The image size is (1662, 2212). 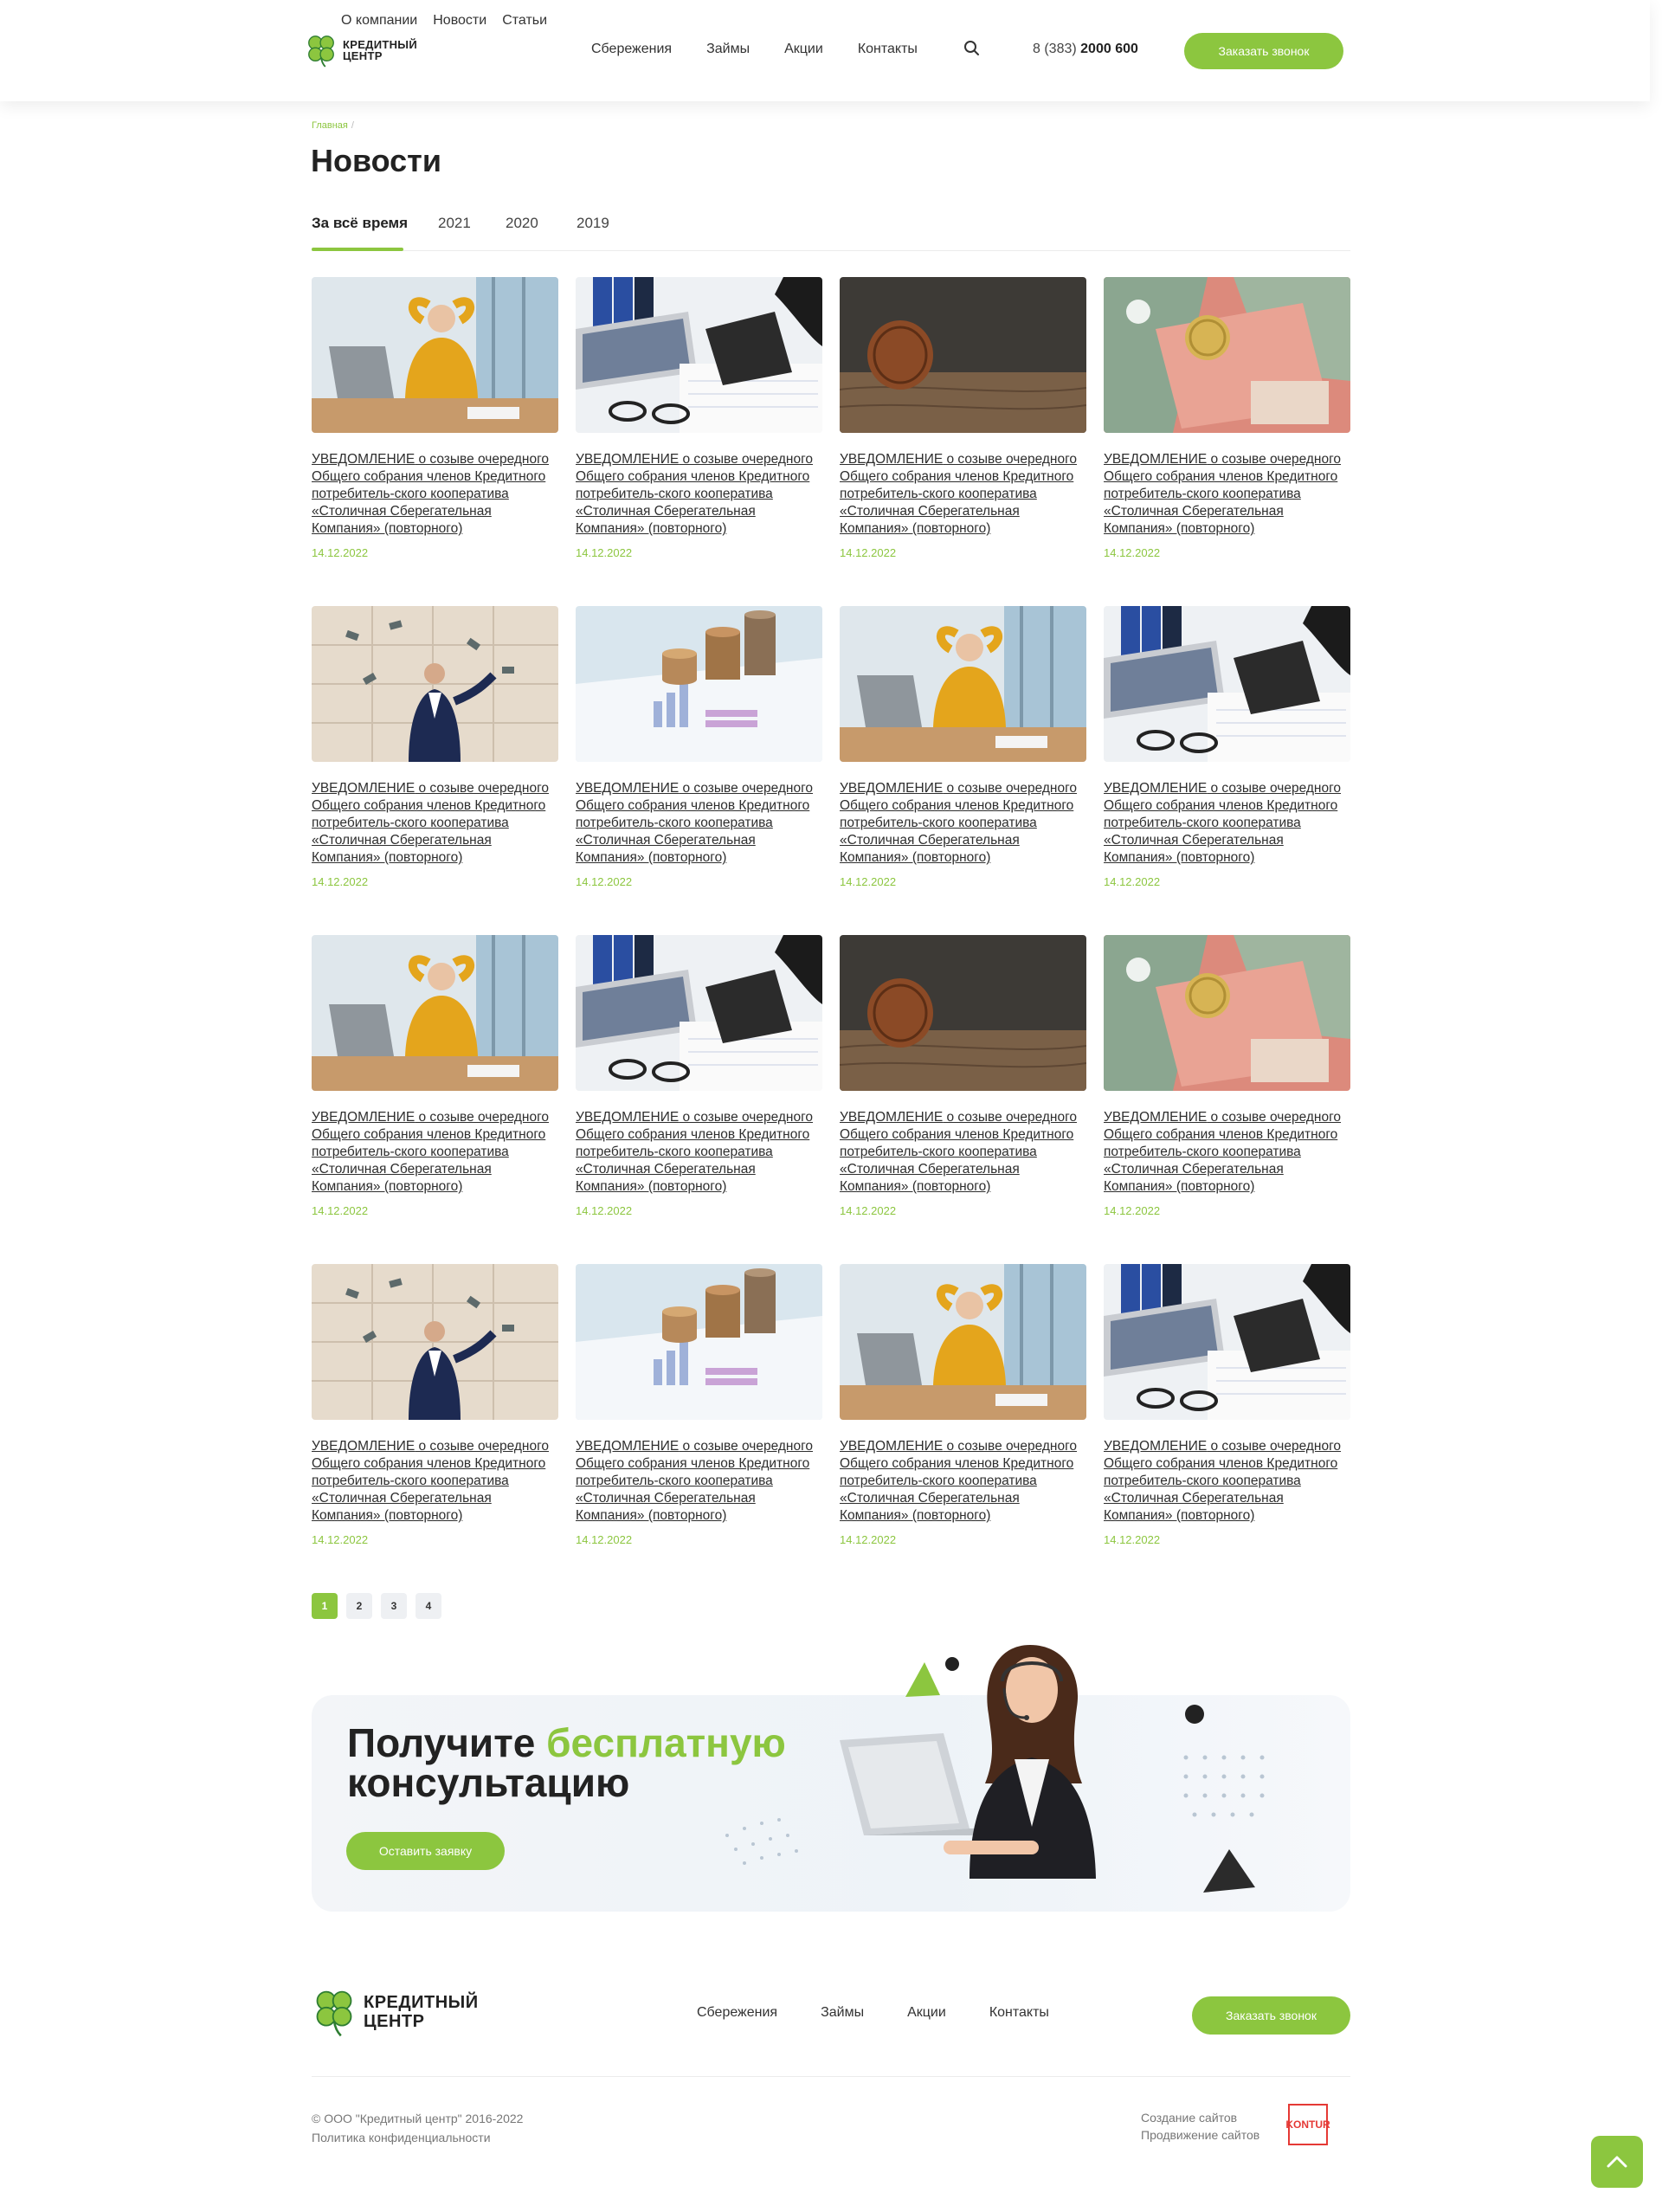 What do you see at coordinates (360, 223) in the screenshot?
I see `tab-all-time: За всё время` at bounding box center [360, 223].